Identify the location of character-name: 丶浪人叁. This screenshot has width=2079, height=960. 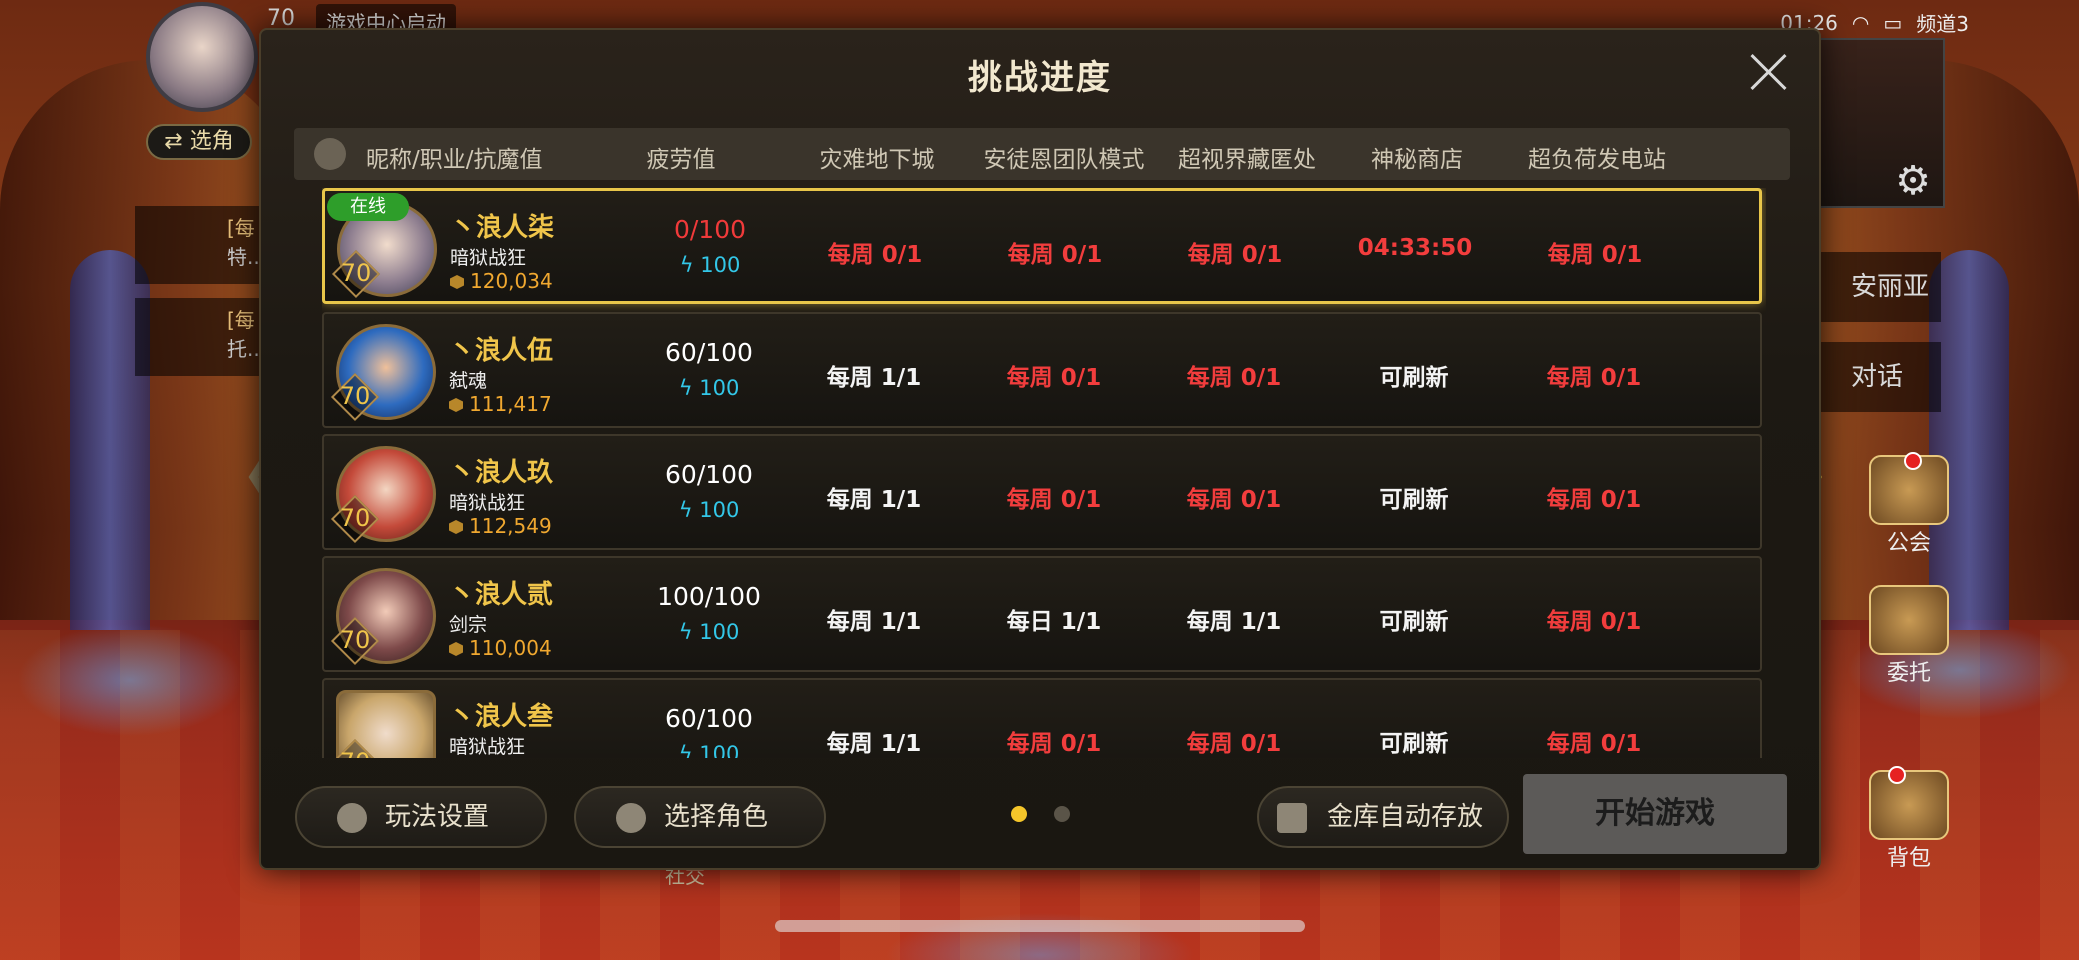
(501, 717).